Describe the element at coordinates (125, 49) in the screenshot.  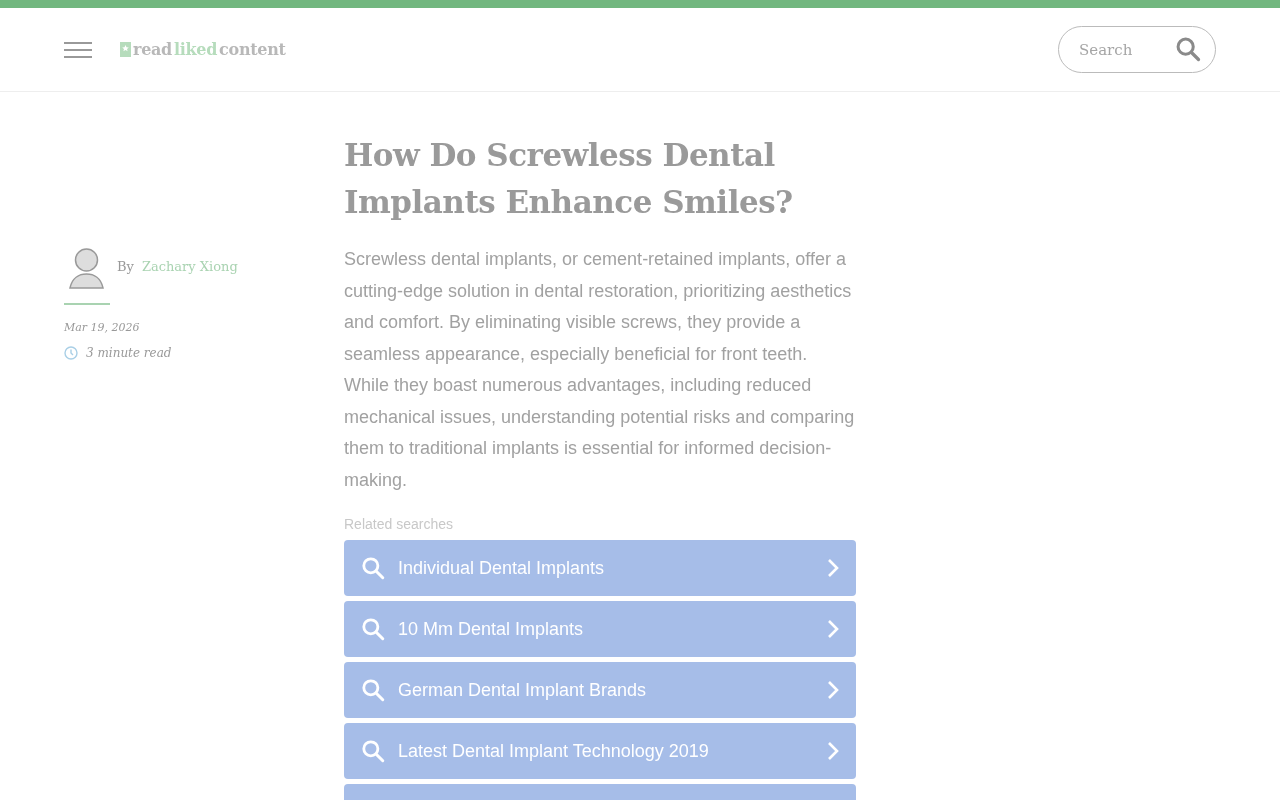
I see `bookmark-icon` at that location.